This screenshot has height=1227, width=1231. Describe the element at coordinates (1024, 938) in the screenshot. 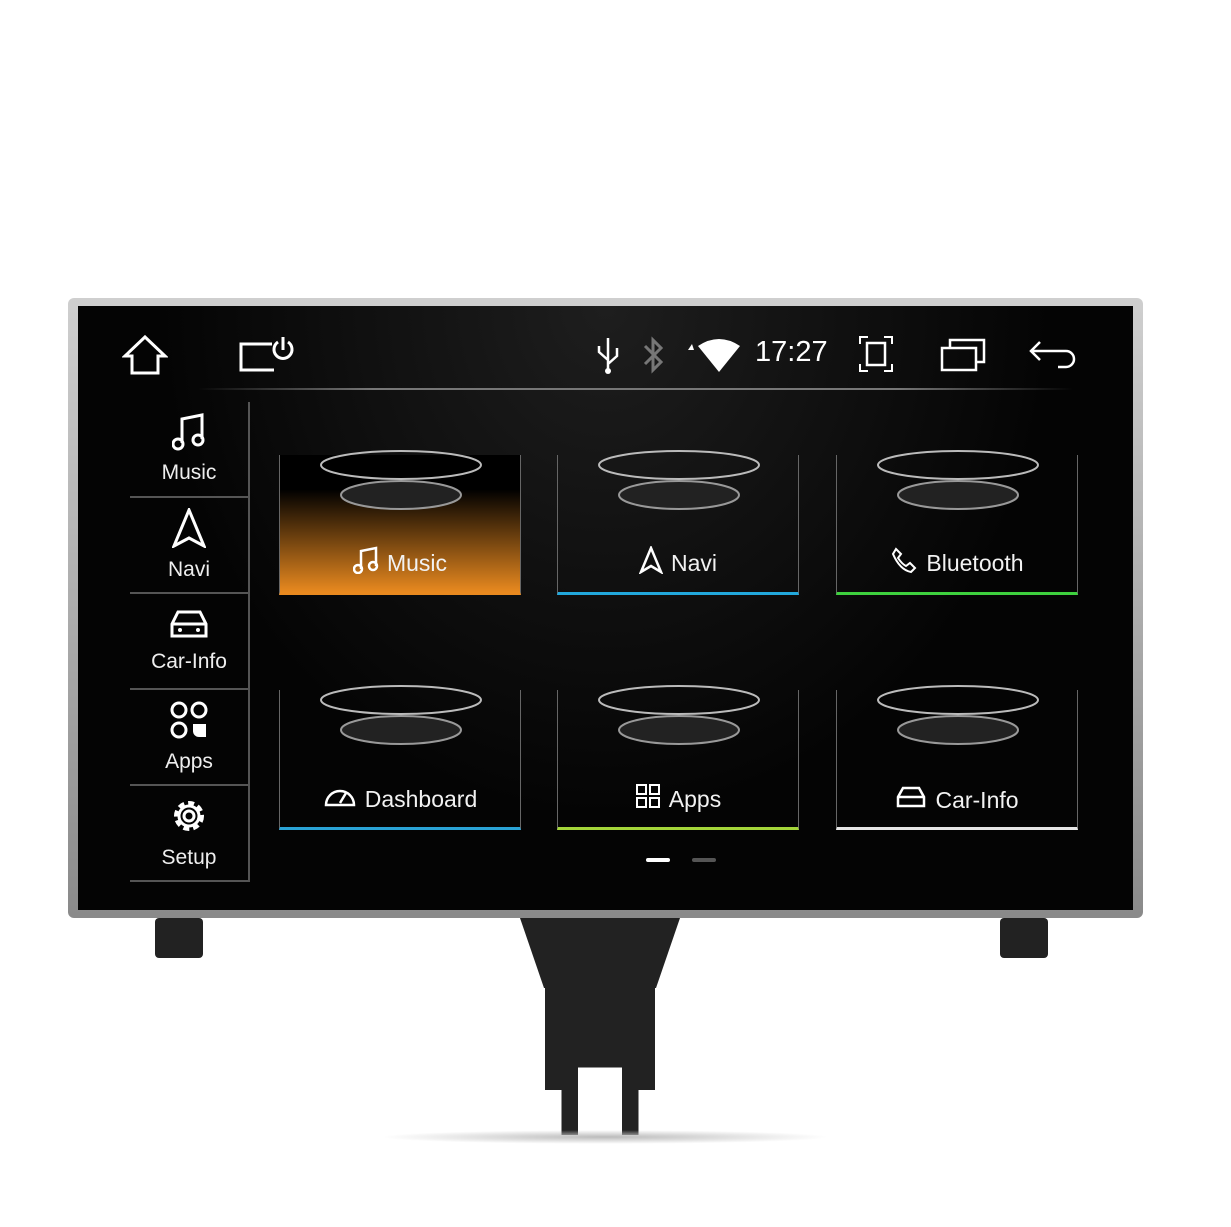

I see `mount-clip-right` at that location.